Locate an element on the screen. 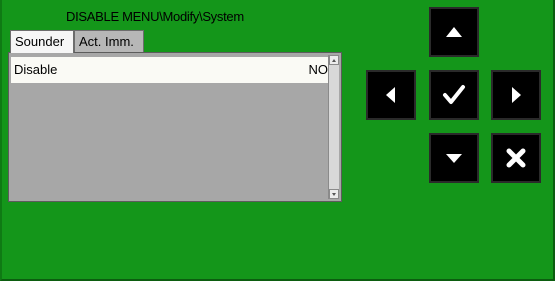  list-item-value: NO is located at coordinates (318, 69).